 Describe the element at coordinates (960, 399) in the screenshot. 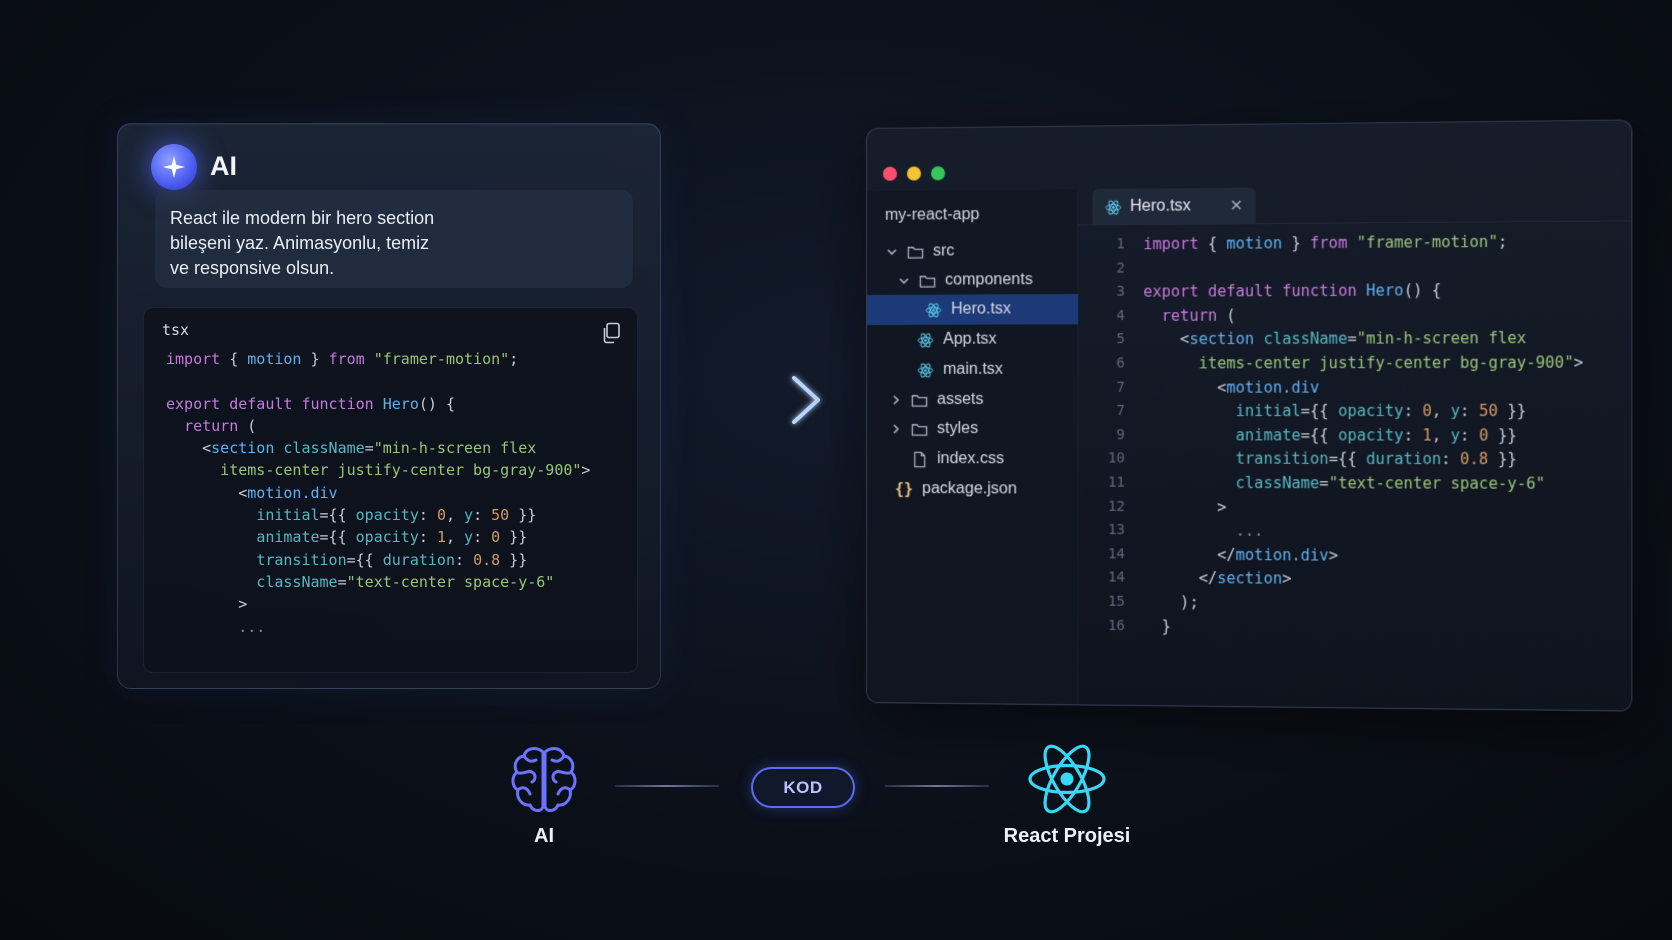

I see `tree-label: assets` at that location.